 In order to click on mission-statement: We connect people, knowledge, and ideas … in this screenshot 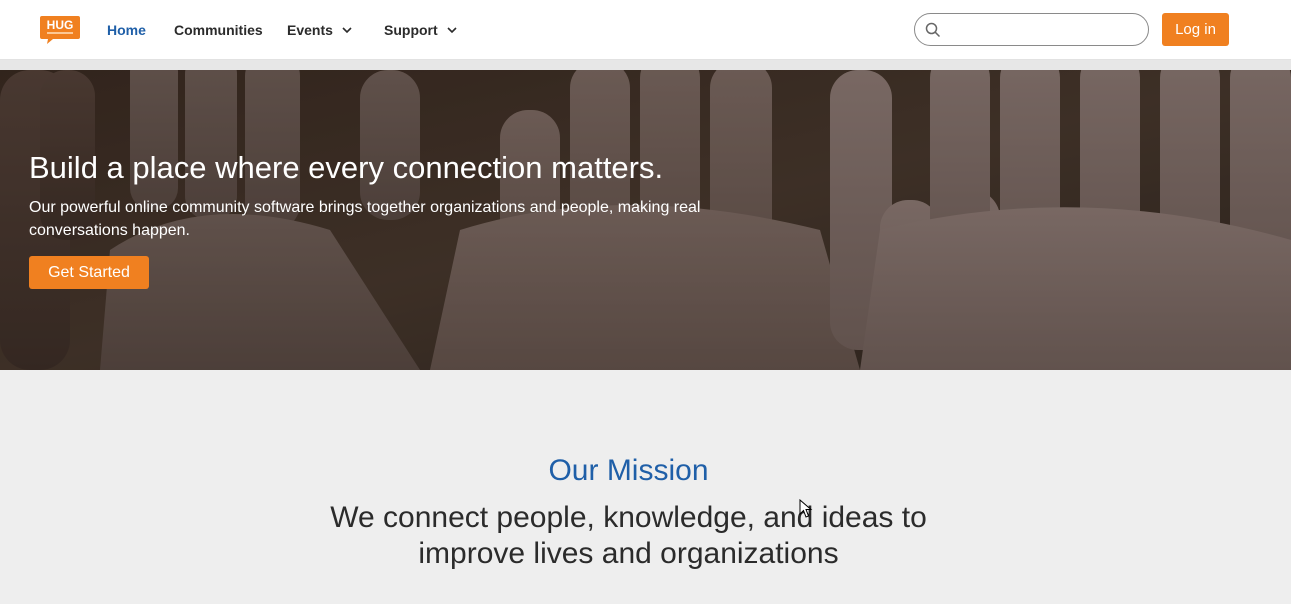, I will do `click(628, 535)`.